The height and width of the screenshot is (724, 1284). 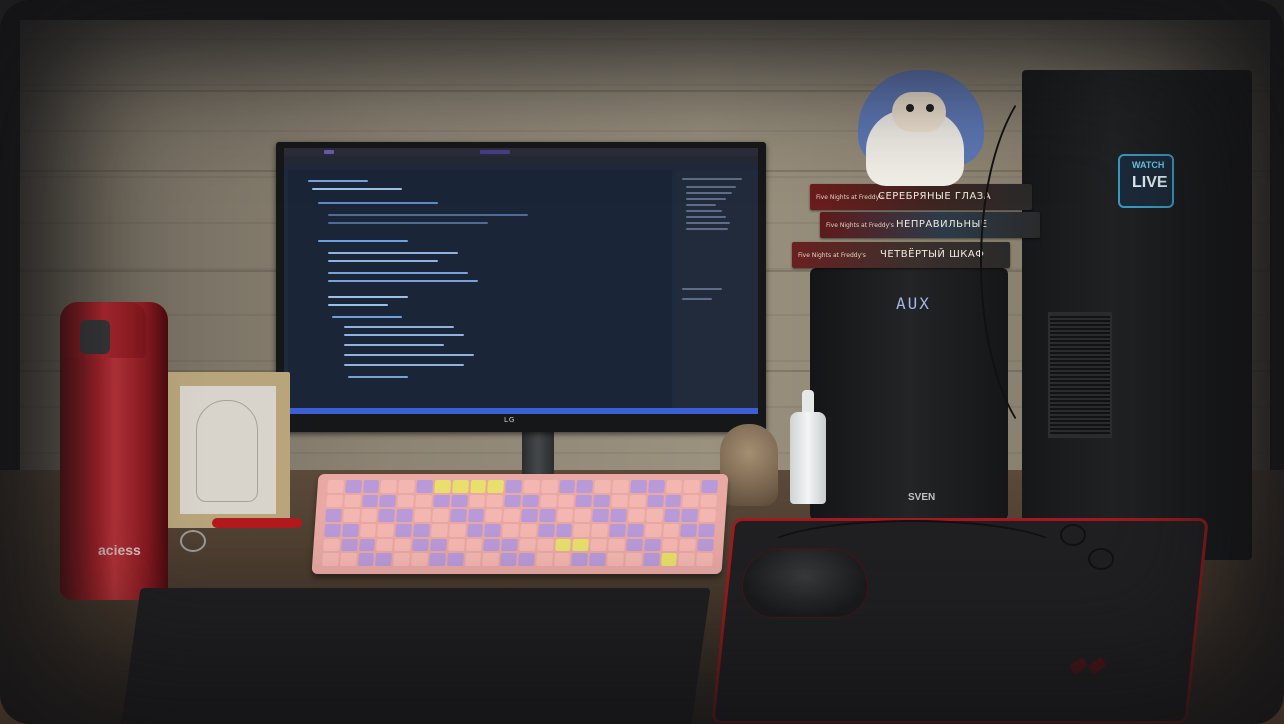 What do you see at coordinates (1148, 165) in the screenshot?
I see `sticker-top-text: WATCH` at bounding box center [1148, 165].